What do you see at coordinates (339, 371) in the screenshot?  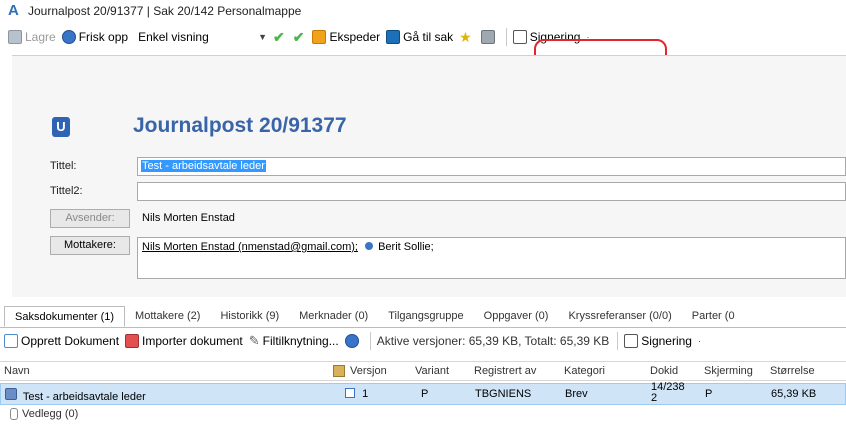 I see `edit-icon` at bounding box center [339, 371].